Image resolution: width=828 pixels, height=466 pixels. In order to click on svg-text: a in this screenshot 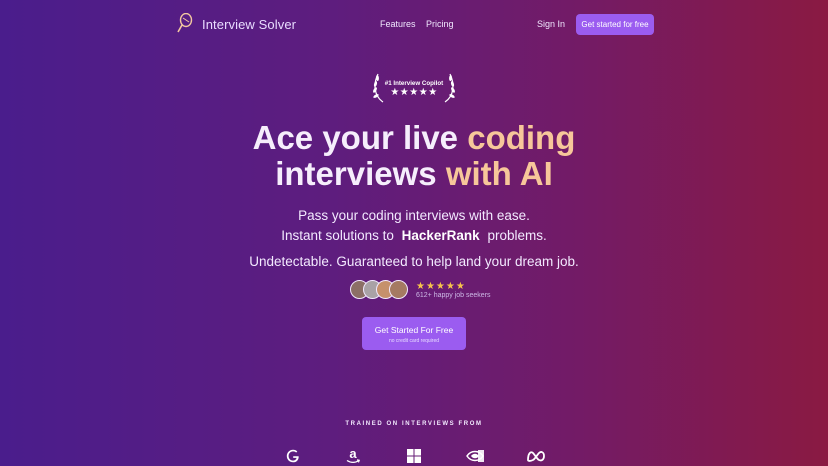, I will do `click(353, 454)`.